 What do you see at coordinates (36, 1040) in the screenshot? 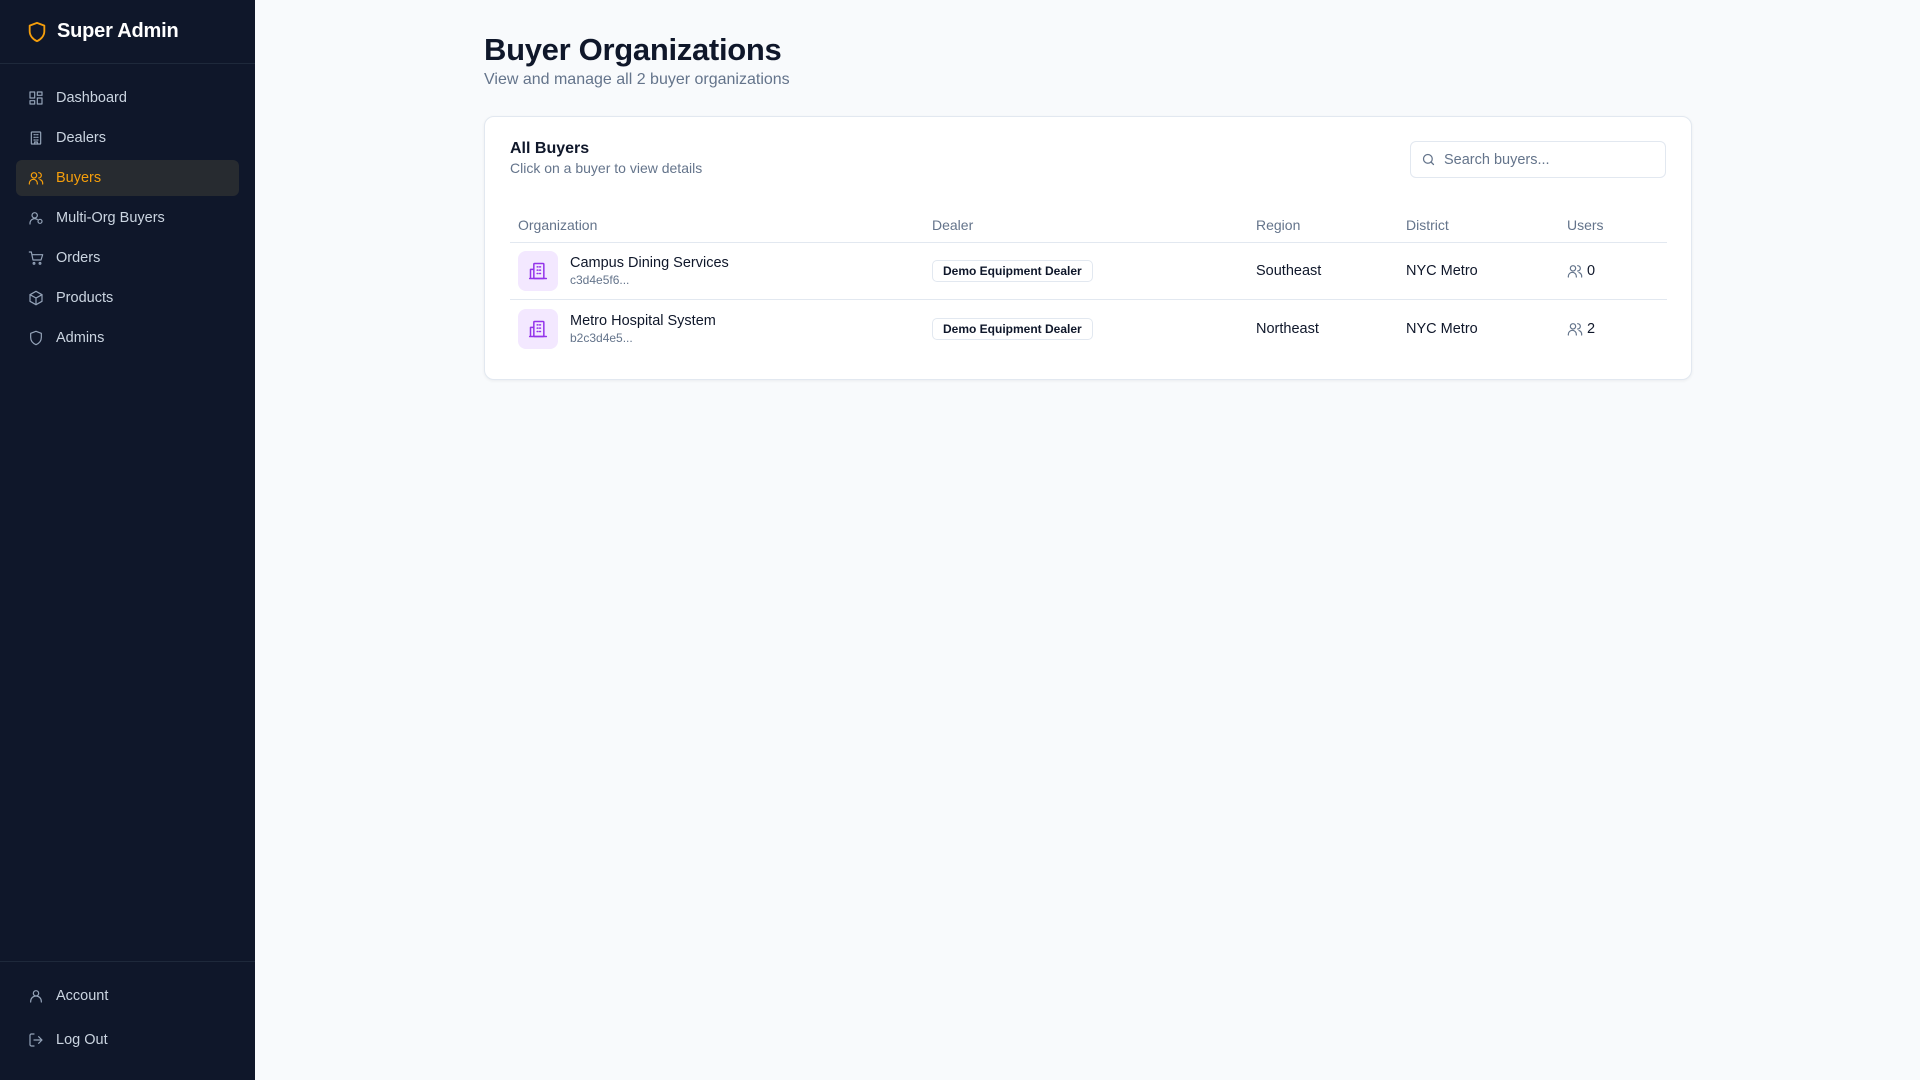
I see `logout-icon` at bounding box center [36, 1040].